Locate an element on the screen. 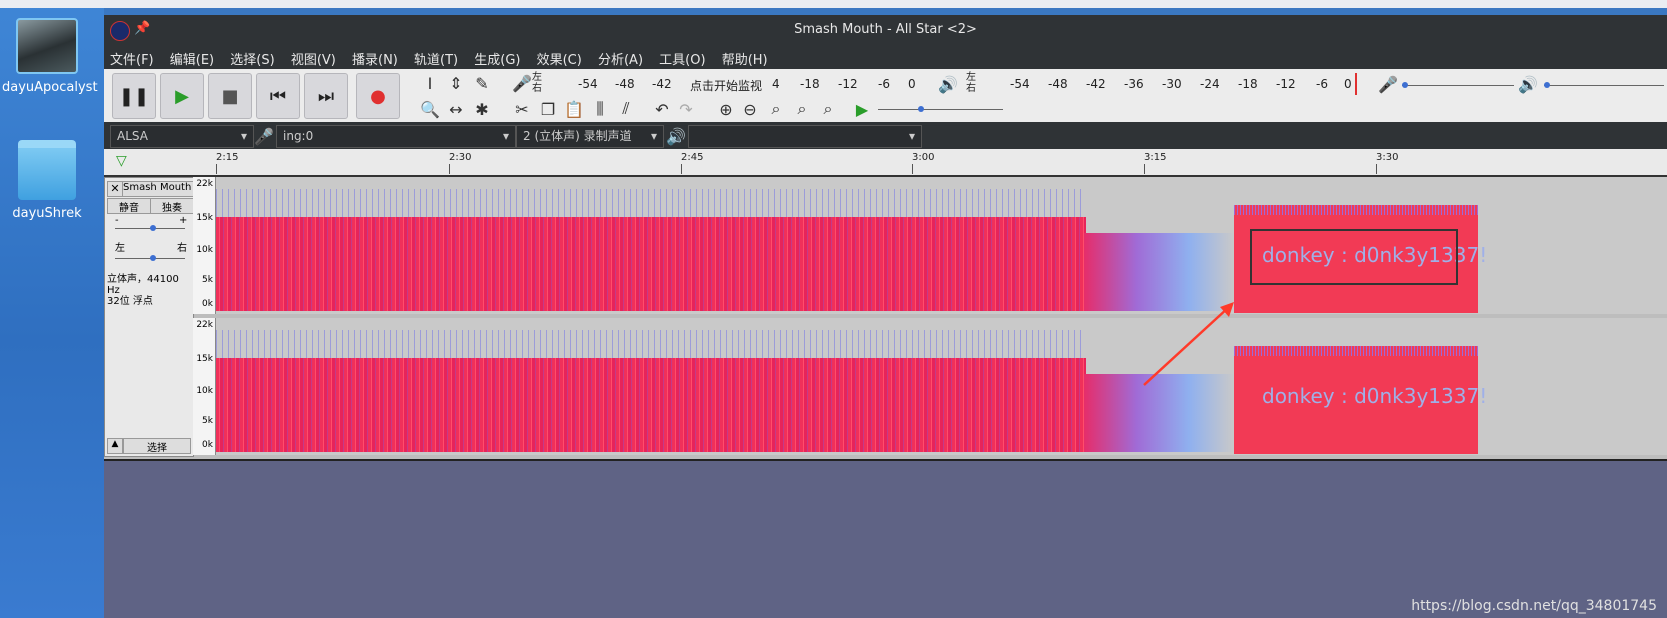 The height and width of the screenshot is (618, 1667). pan-right-label: 右 is located at coordinates (182, 248).